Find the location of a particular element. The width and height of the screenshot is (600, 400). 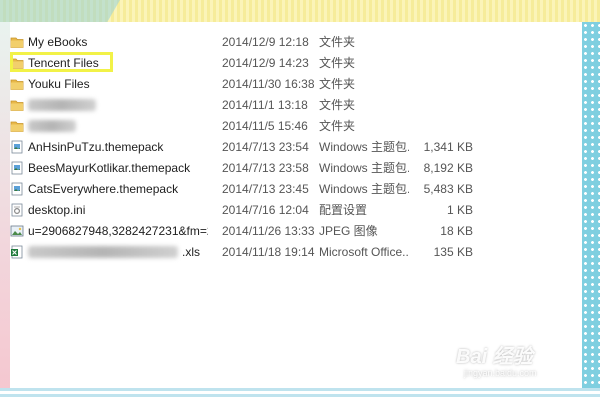

file-size: 1 KB is located at coordinates (459, 210).